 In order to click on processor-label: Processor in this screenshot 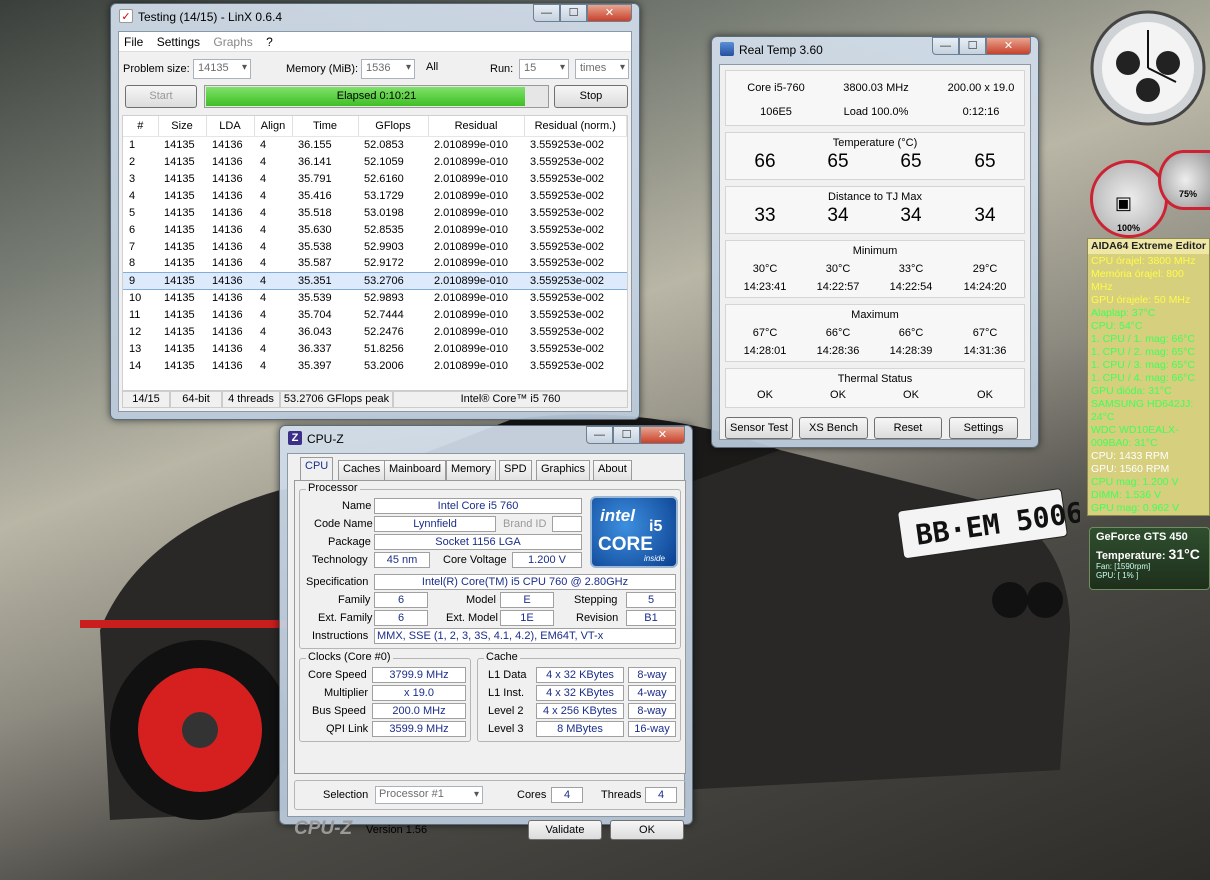, I will do `click(333, 488)`.